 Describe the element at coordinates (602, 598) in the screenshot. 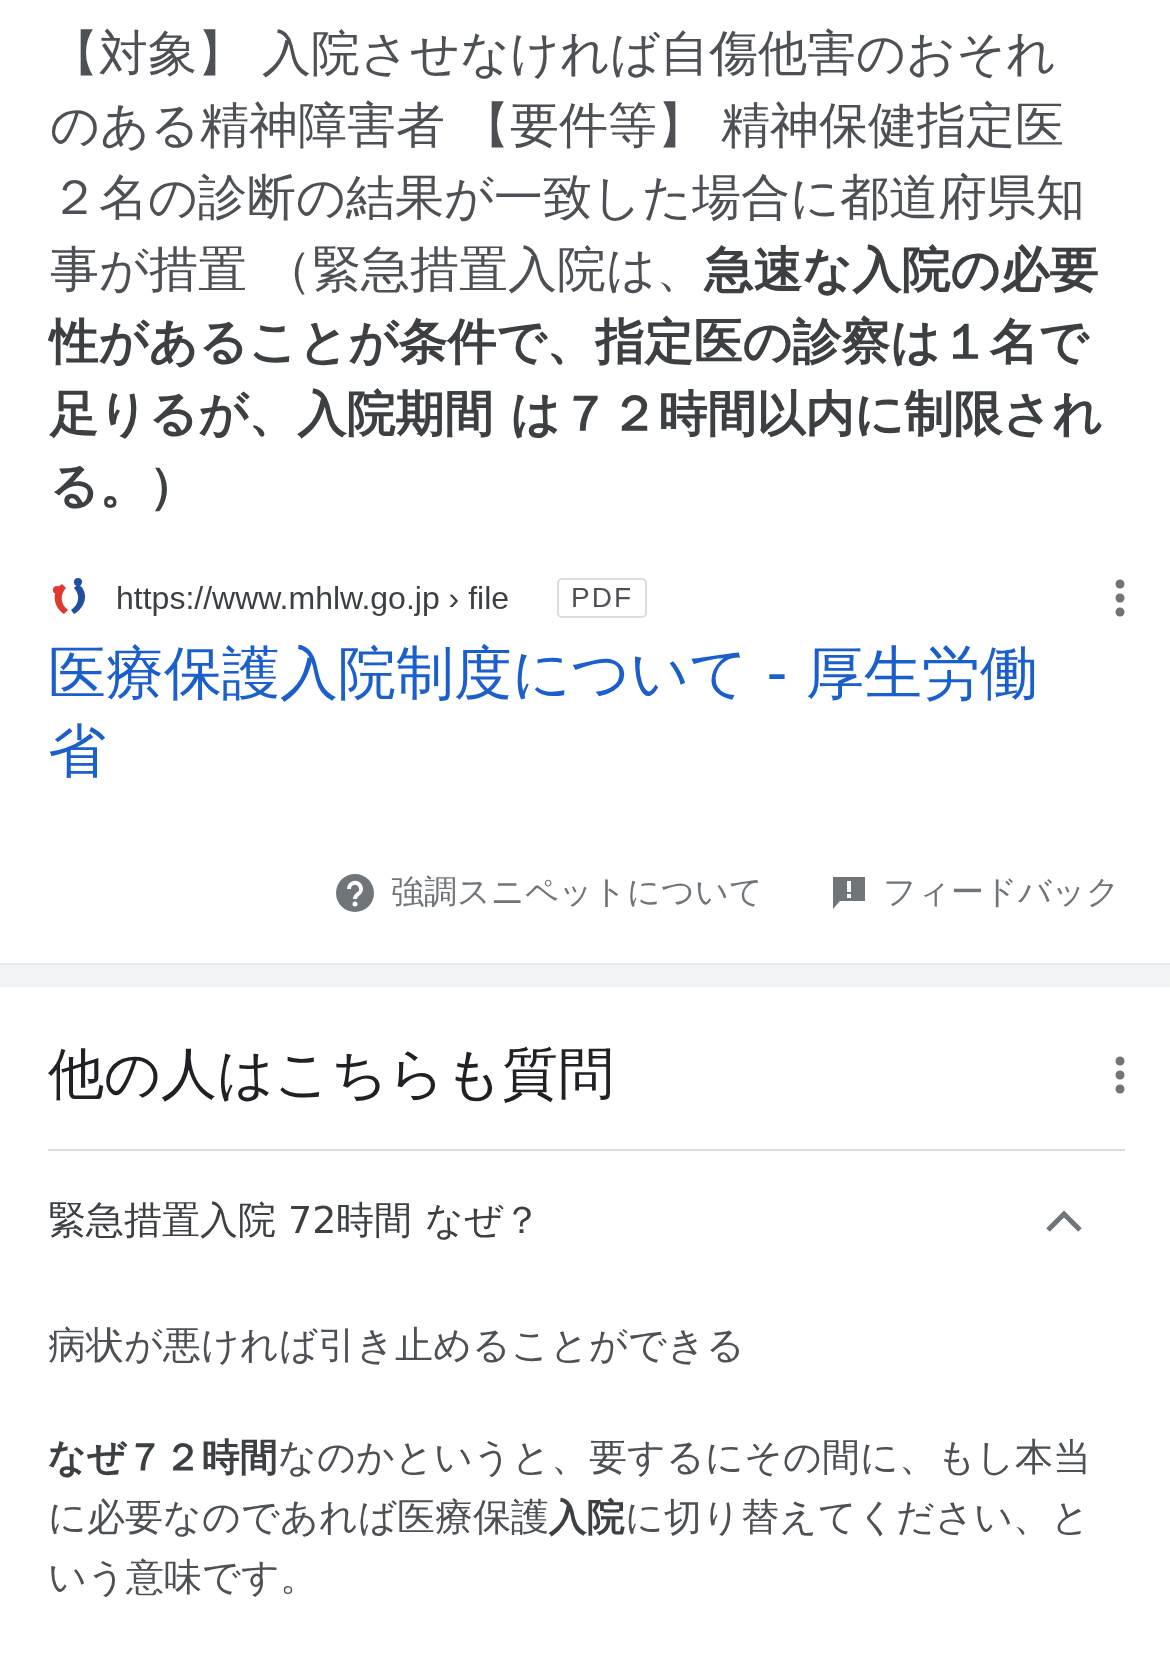

I see `file-type-tag: PDF` at that location.